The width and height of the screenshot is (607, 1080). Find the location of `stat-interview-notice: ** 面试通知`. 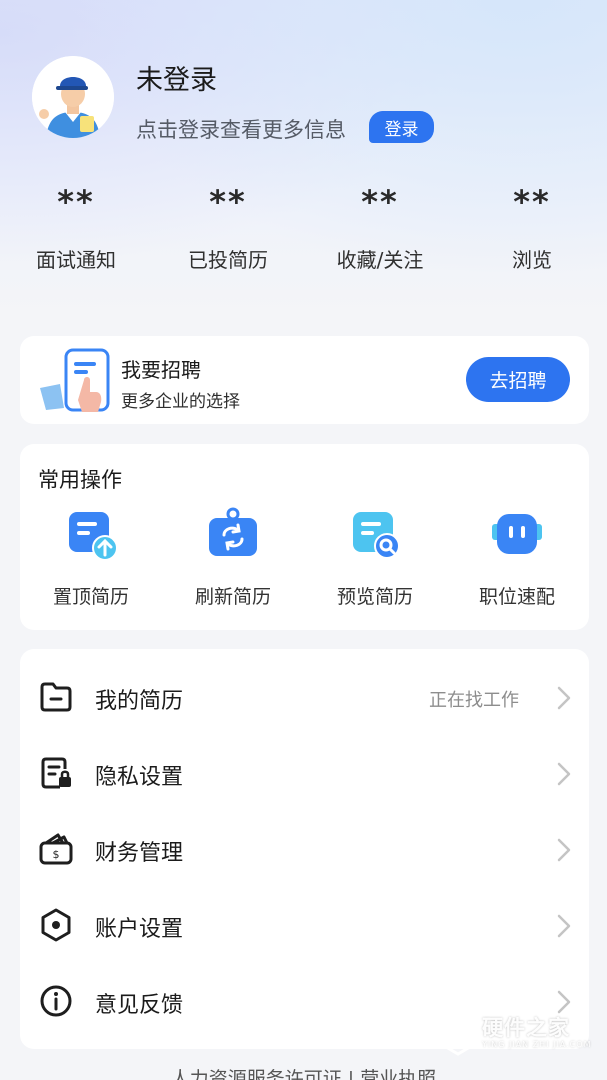

stat-interview-notice: ** 面试通知 is located at coordinates (76, 226).